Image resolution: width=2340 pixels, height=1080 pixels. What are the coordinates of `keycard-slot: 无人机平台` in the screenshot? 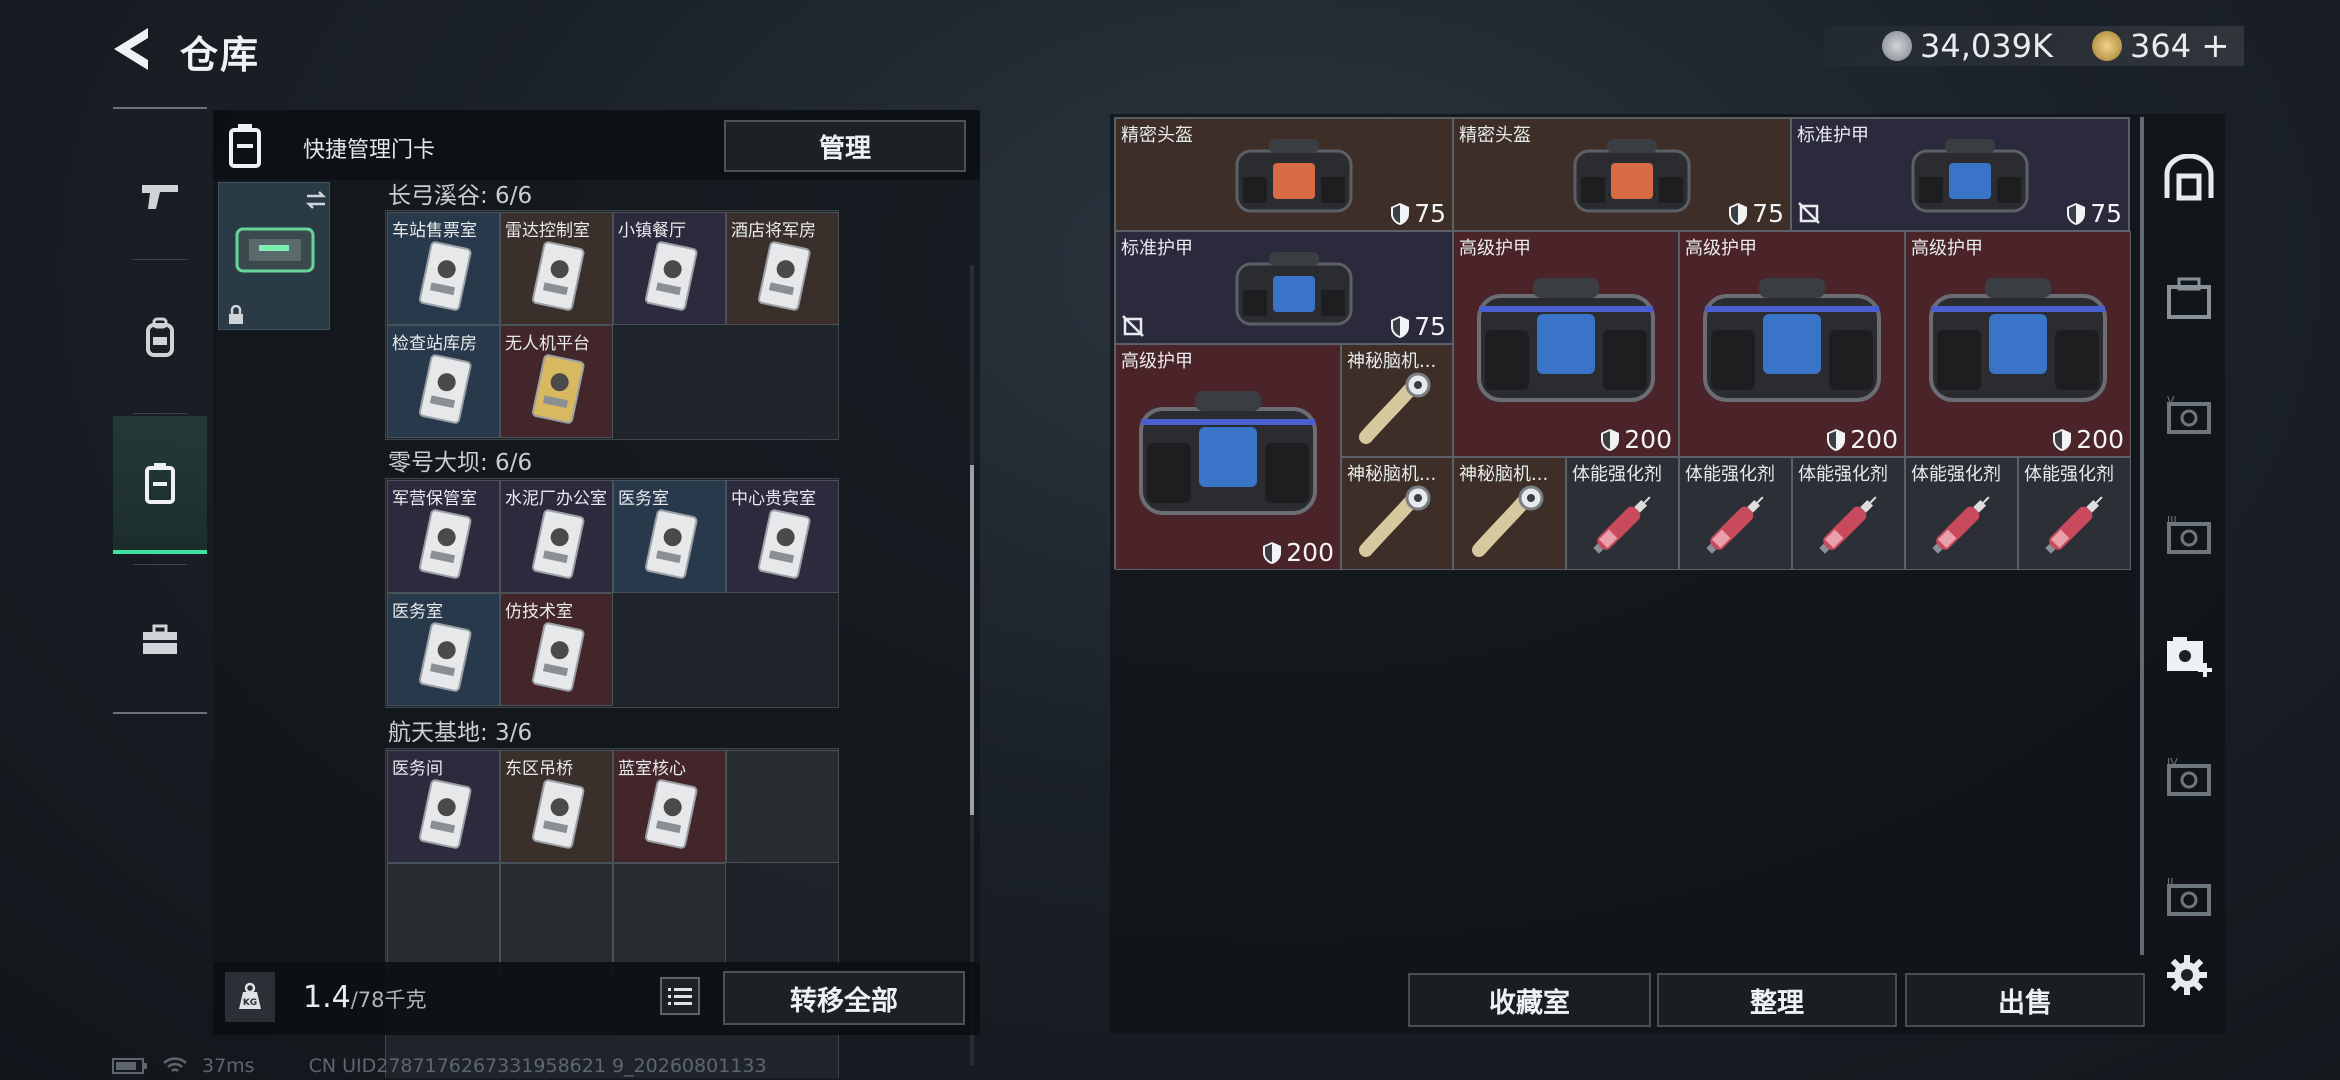 It's located at (556, 381).